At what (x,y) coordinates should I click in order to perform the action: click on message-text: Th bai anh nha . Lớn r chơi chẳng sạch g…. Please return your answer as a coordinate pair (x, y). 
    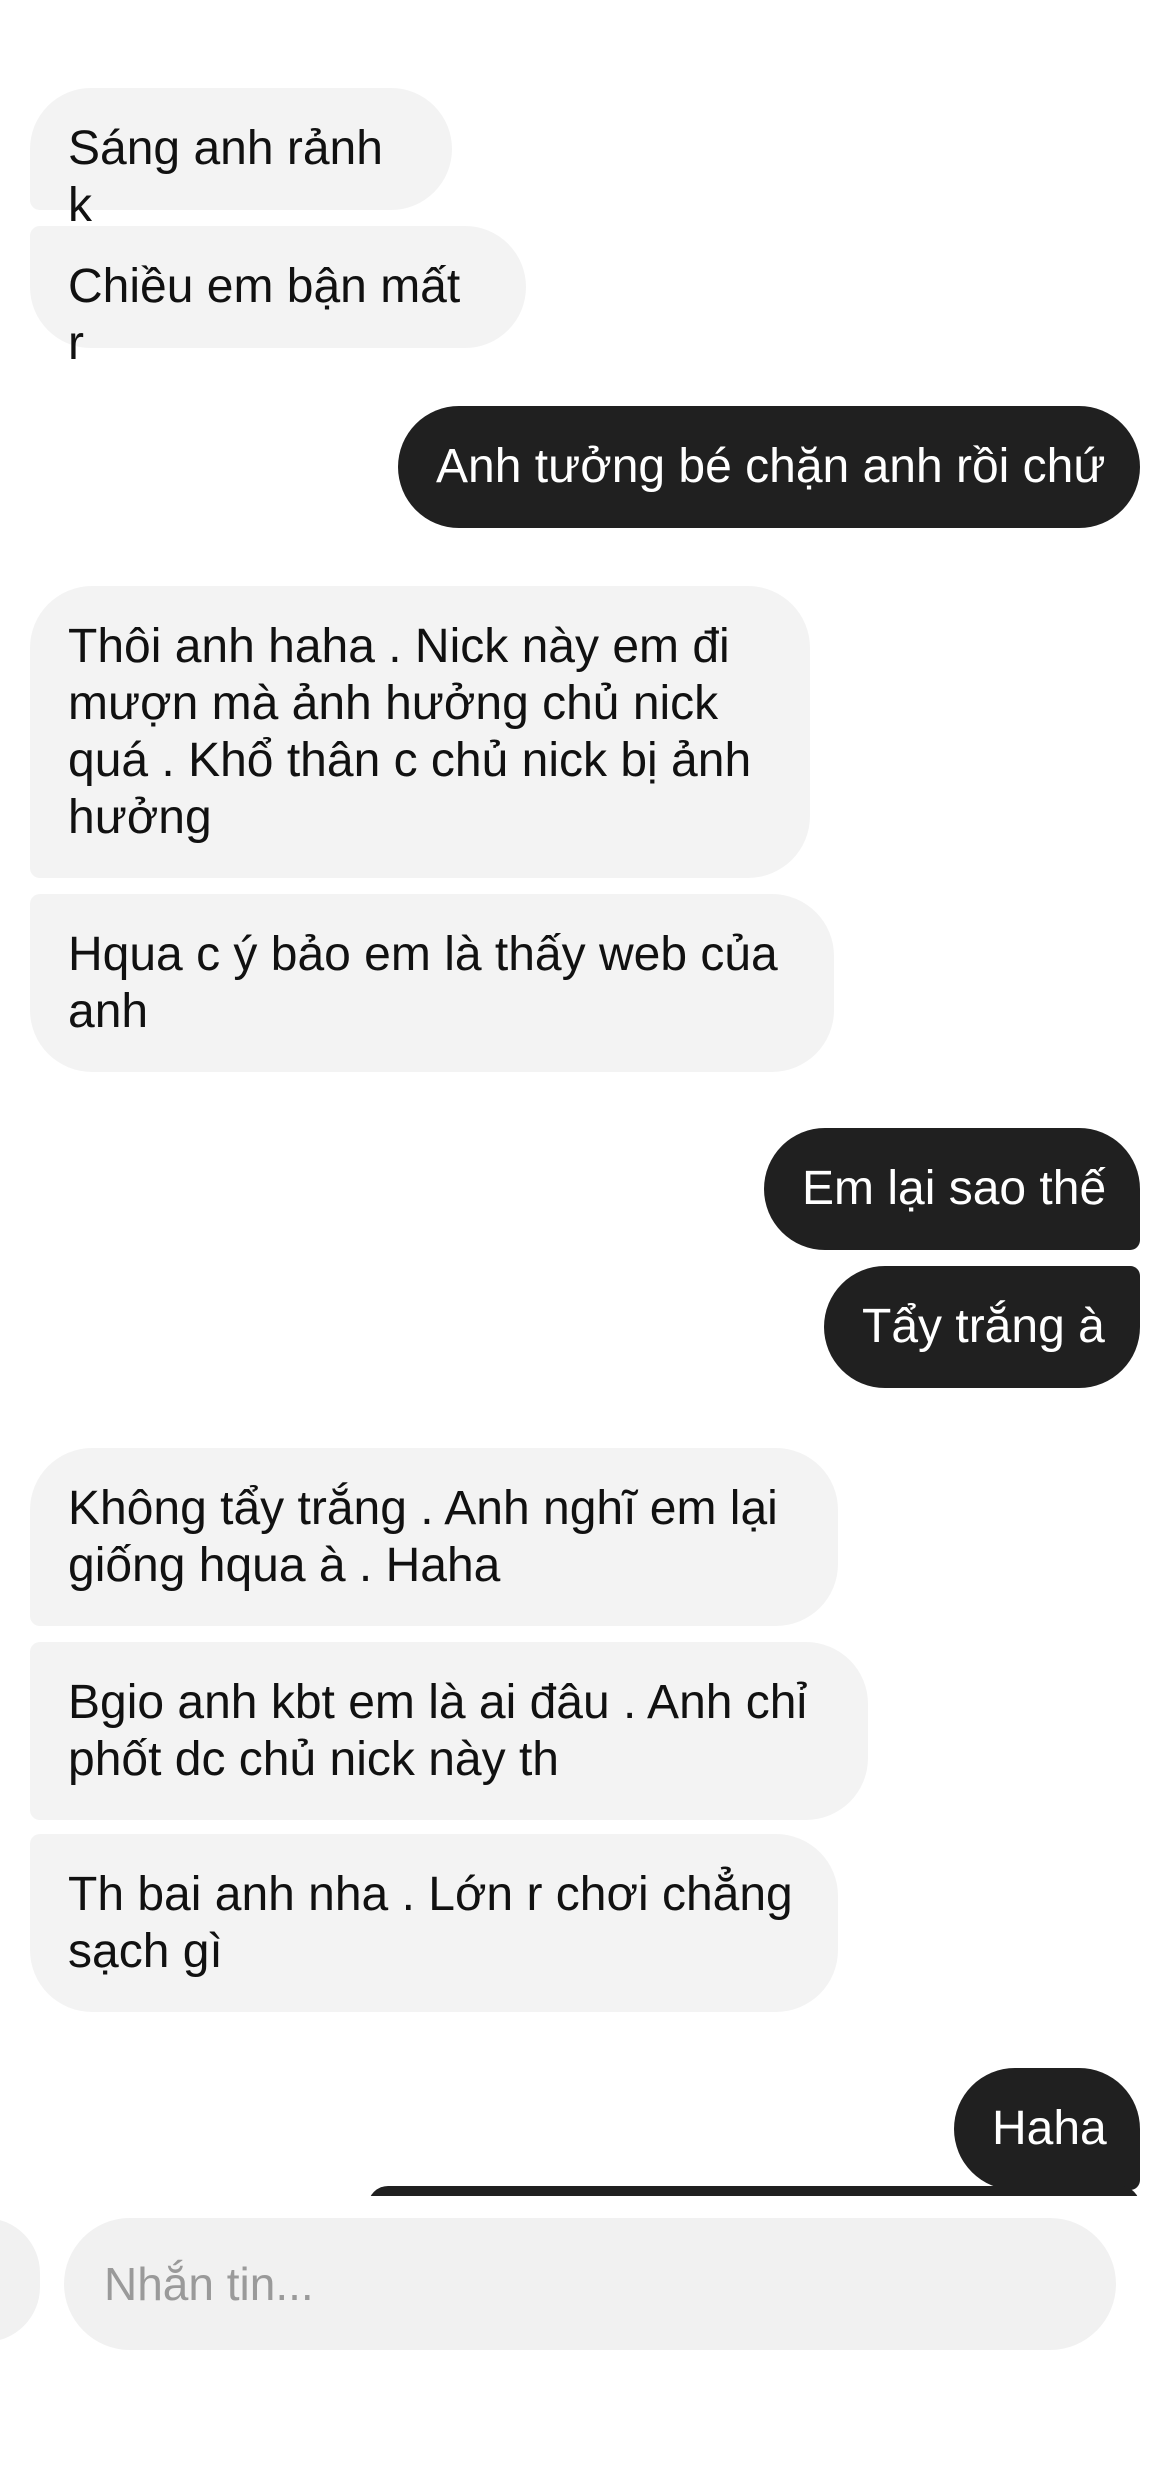
    Looking at the image, I should click on (430, 1923).